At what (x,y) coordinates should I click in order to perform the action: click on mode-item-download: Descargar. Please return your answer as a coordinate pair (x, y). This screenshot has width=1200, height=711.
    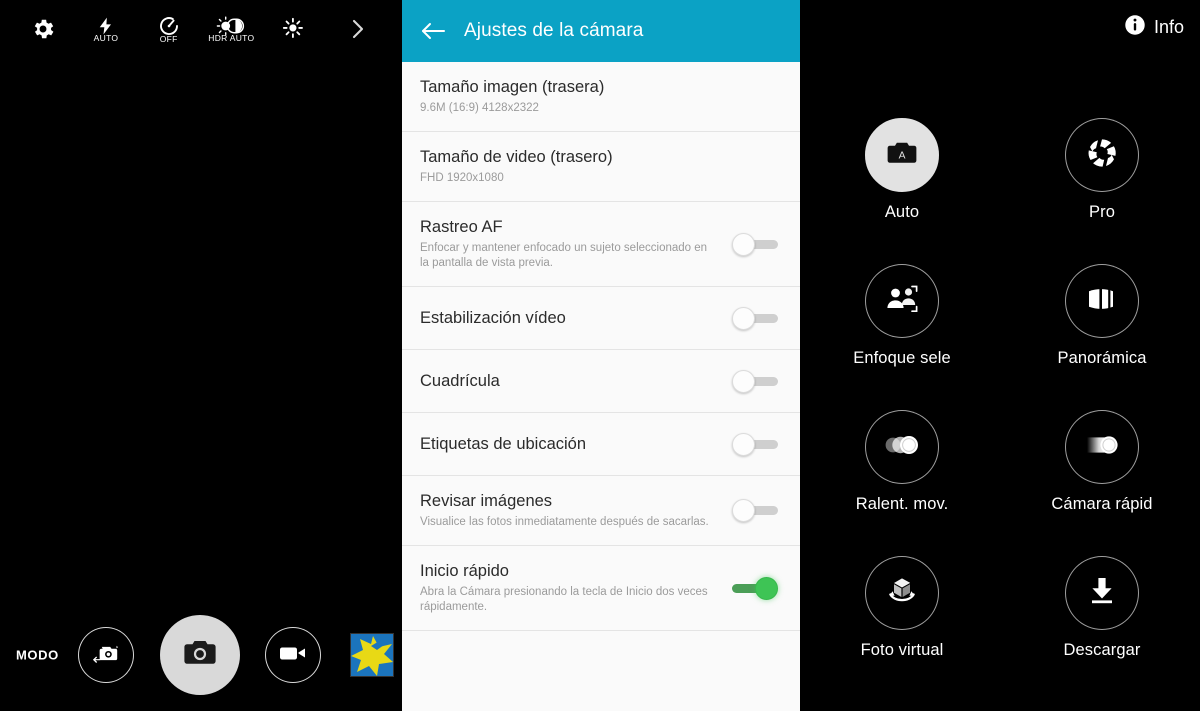
    Looking at the image, I should click on (1101, 608).